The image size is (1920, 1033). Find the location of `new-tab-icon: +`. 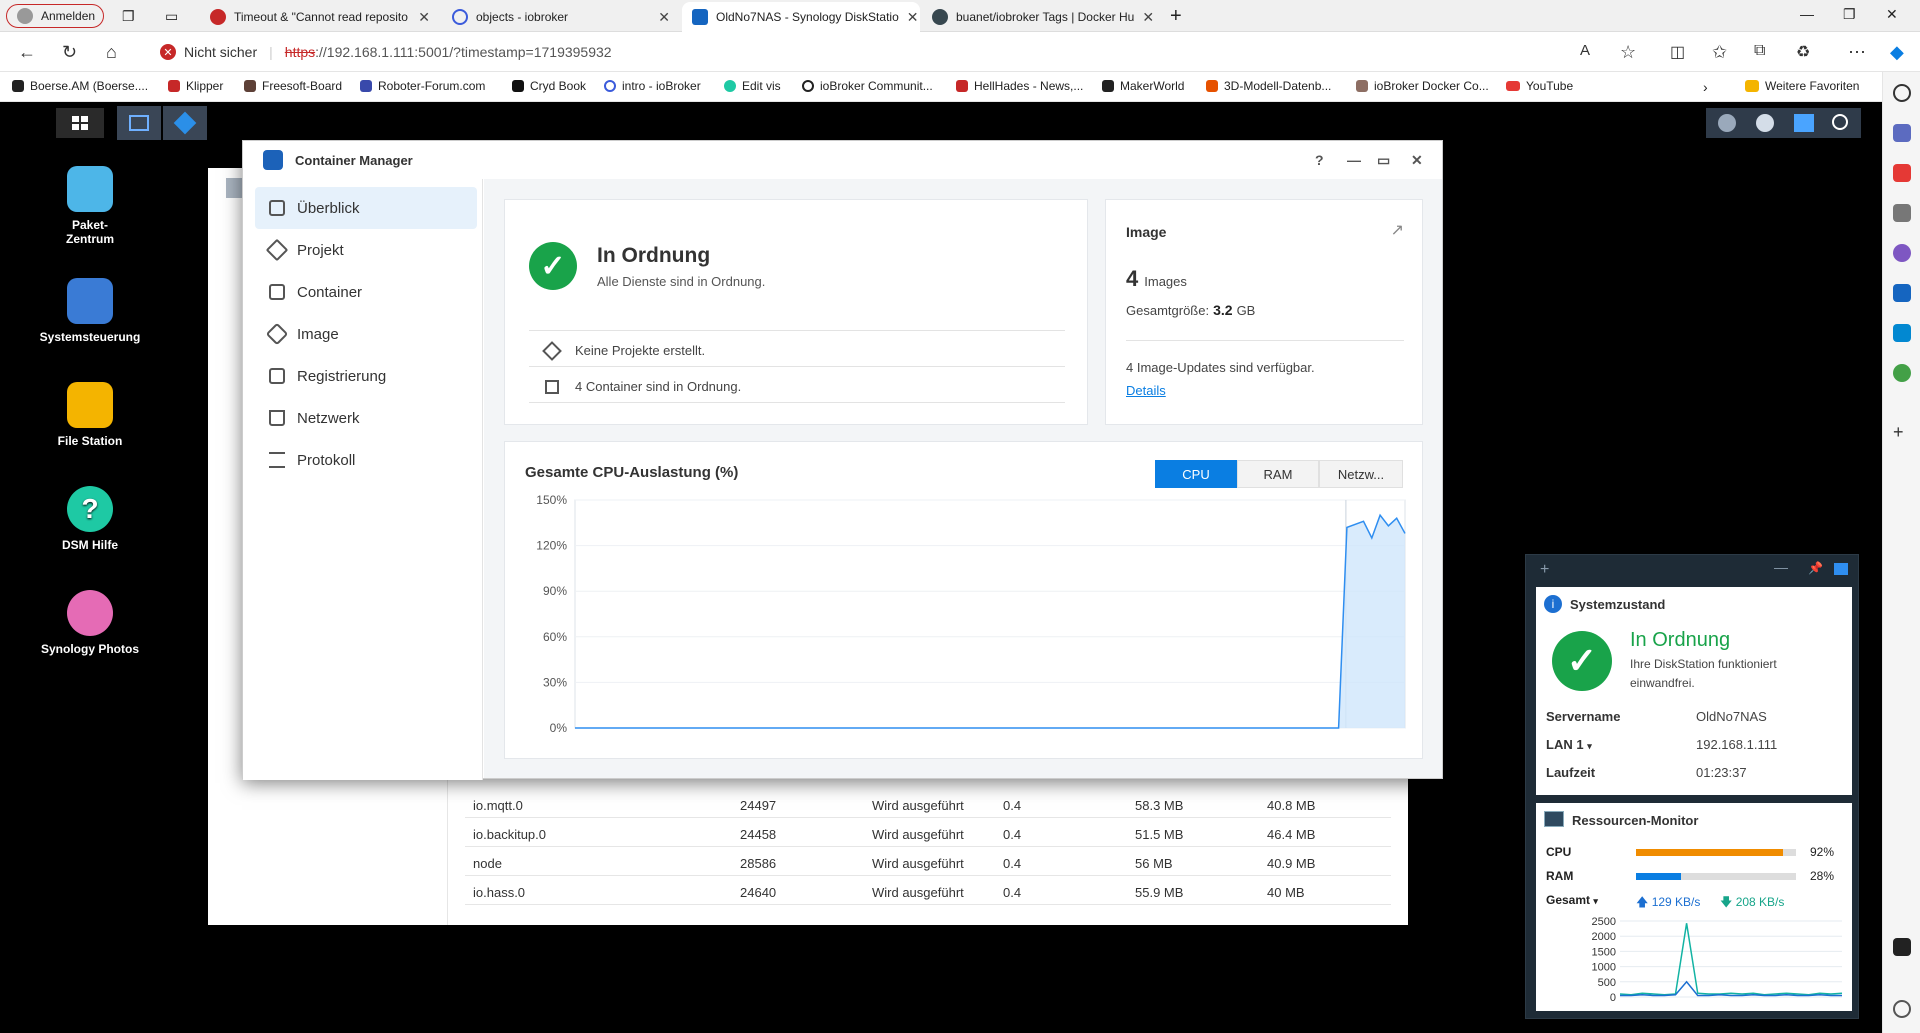

new-tab-icon: + is located at coordinates (1176, 16).